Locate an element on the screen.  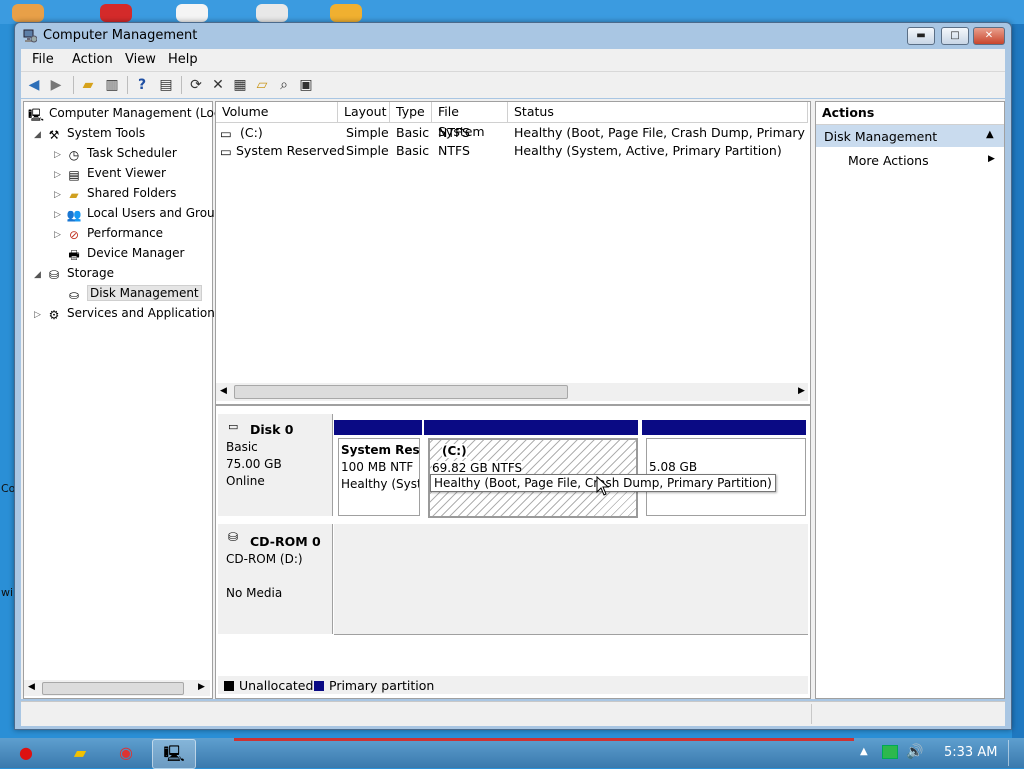
volume-name: System Reserved is located at coordinates (290, 150).